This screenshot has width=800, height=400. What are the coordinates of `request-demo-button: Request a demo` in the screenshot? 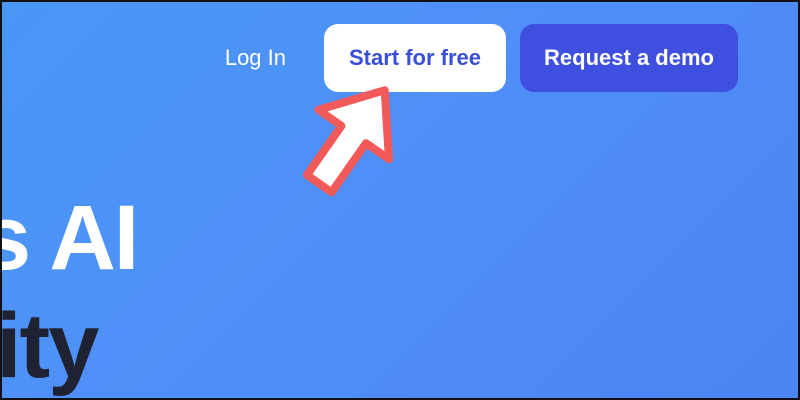 It's located at (629, 58).